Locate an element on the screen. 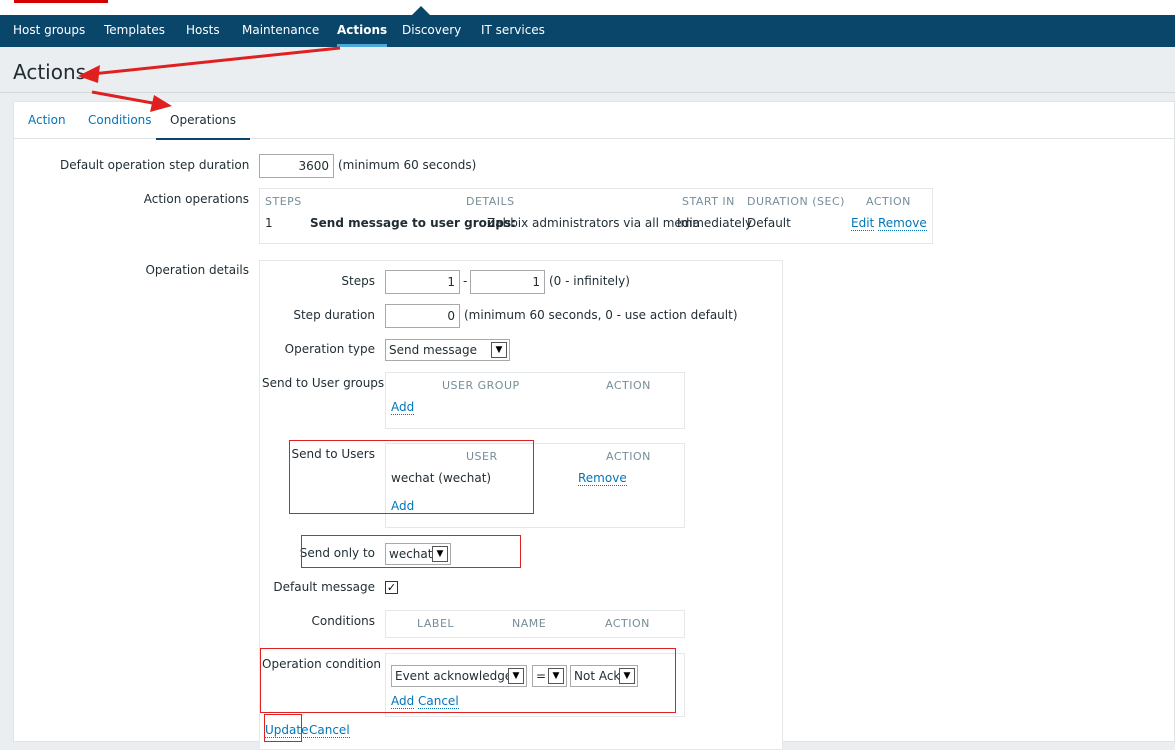 The height and width of the screenshot is (750, 1175). page-title: Actions is located at coordinates (50, 72).